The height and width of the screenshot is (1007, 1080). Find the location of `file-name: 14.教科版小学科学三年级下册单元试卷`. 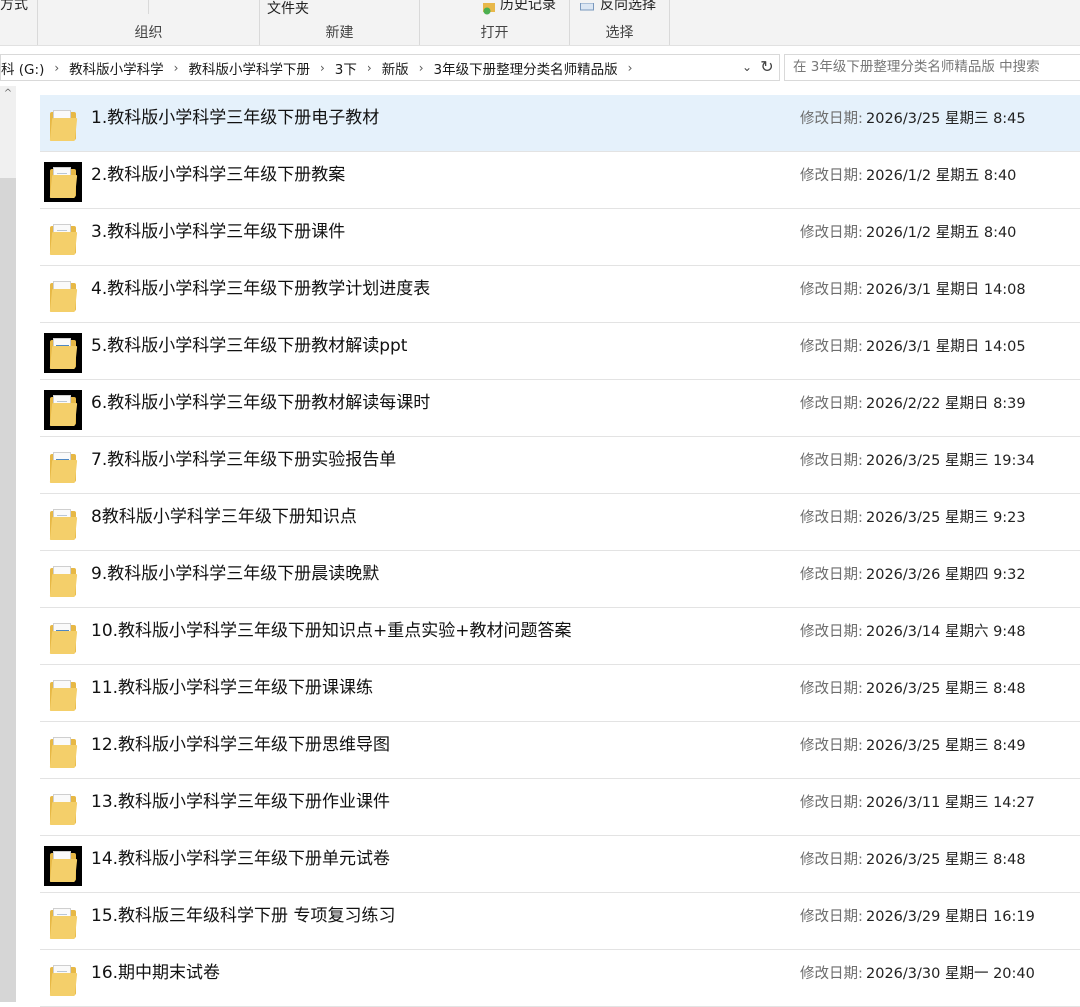

file-name: 14.教科版小学科学三年级下册单元试卷 is located at coordinates (240, 856).